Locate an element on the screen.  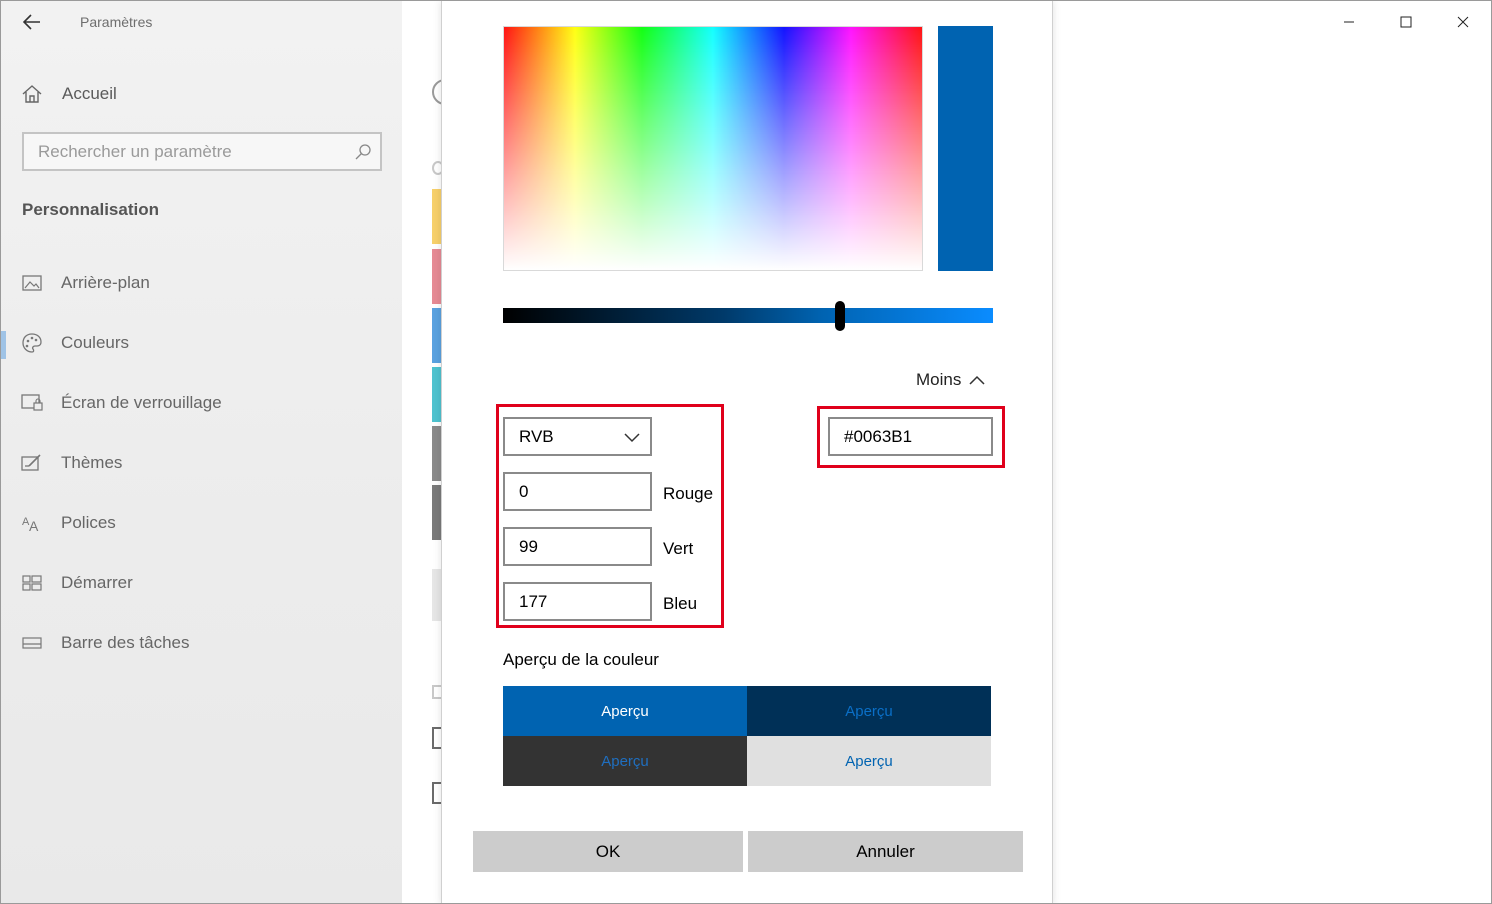
close-button is located at coordinates (1463, 22).